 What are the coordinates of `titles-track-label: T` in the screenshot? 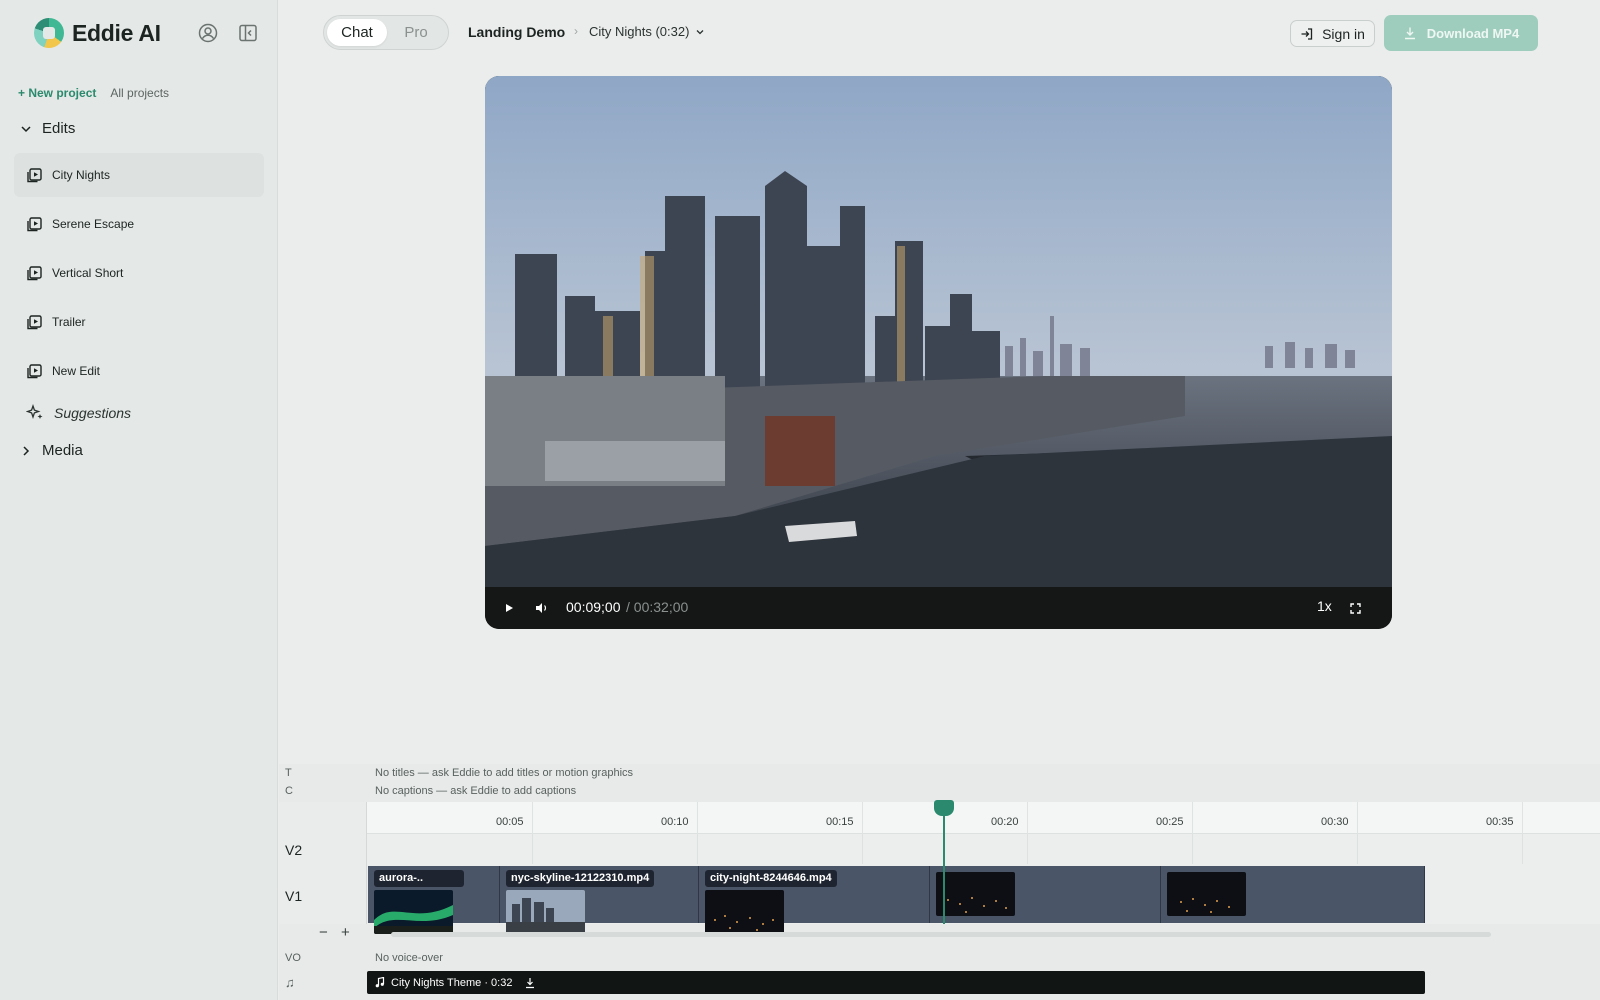 It's located at (288, 773).